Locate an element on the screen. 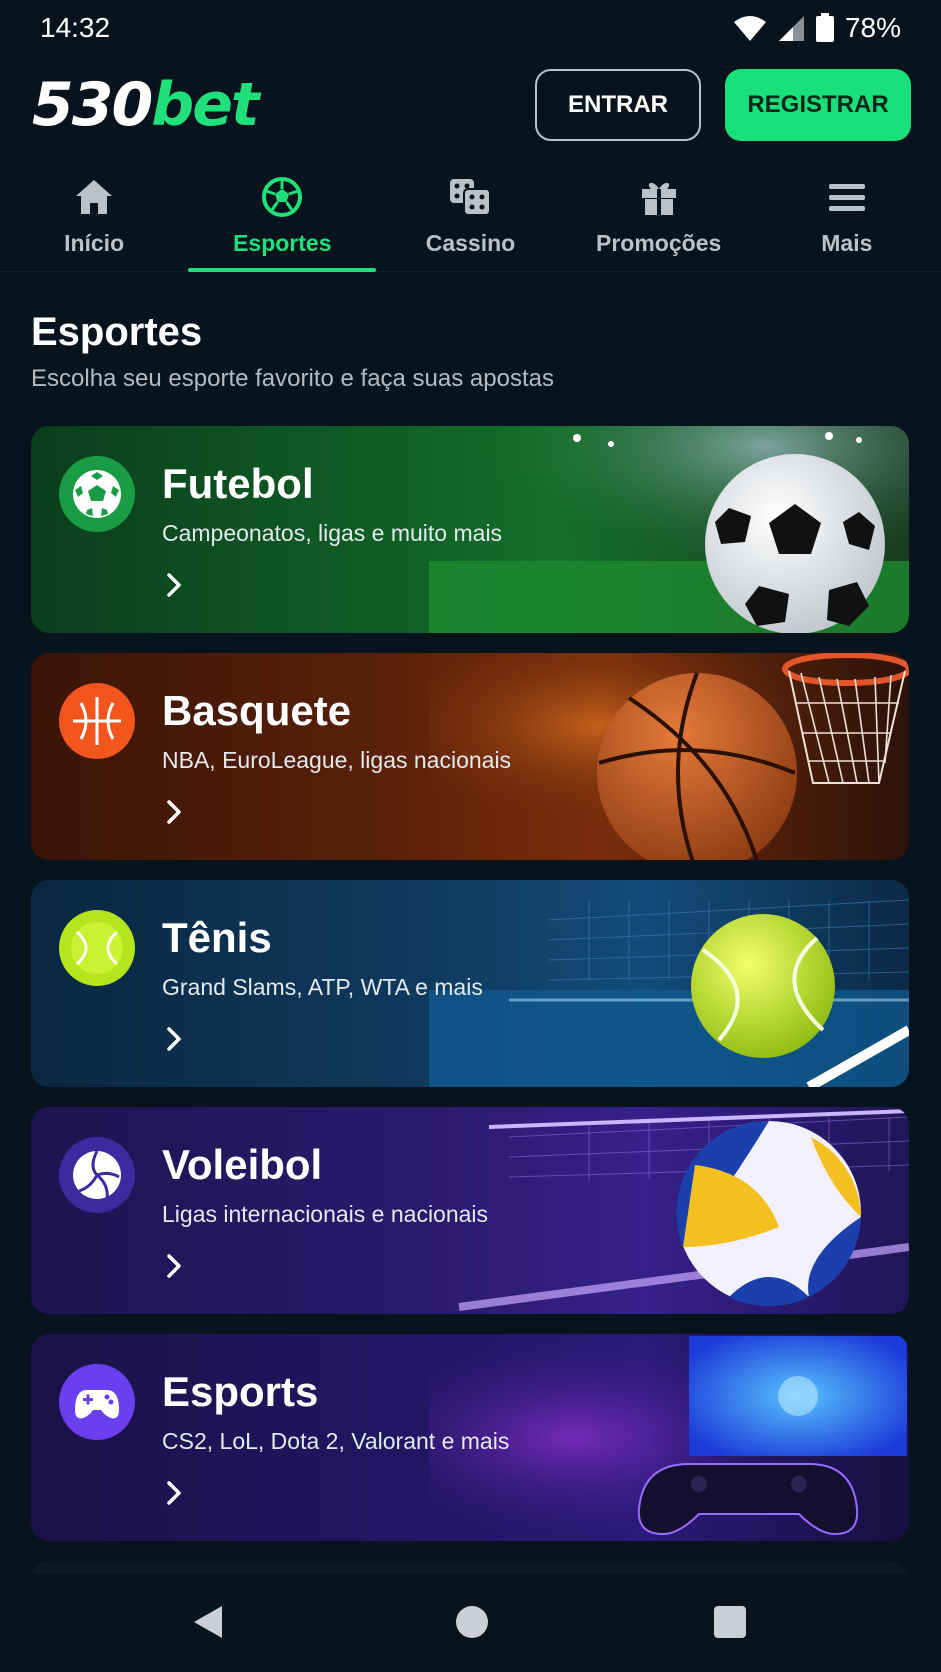  status-icons: 78% is located at coordinates (817, 28).